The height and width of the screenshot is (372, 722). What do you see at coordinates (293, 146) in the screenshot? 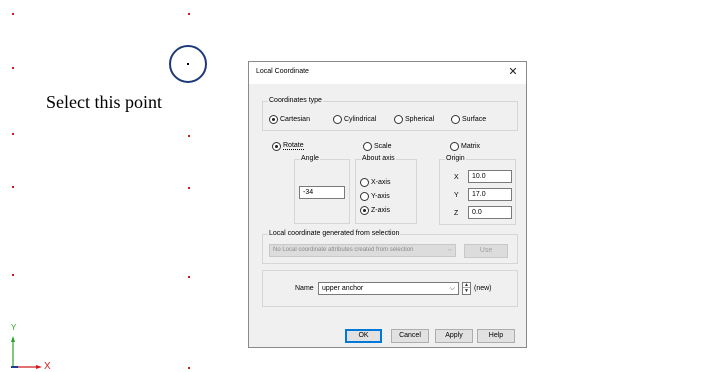
I see `radio-label: Rotate` at bounding box center [293, 146].